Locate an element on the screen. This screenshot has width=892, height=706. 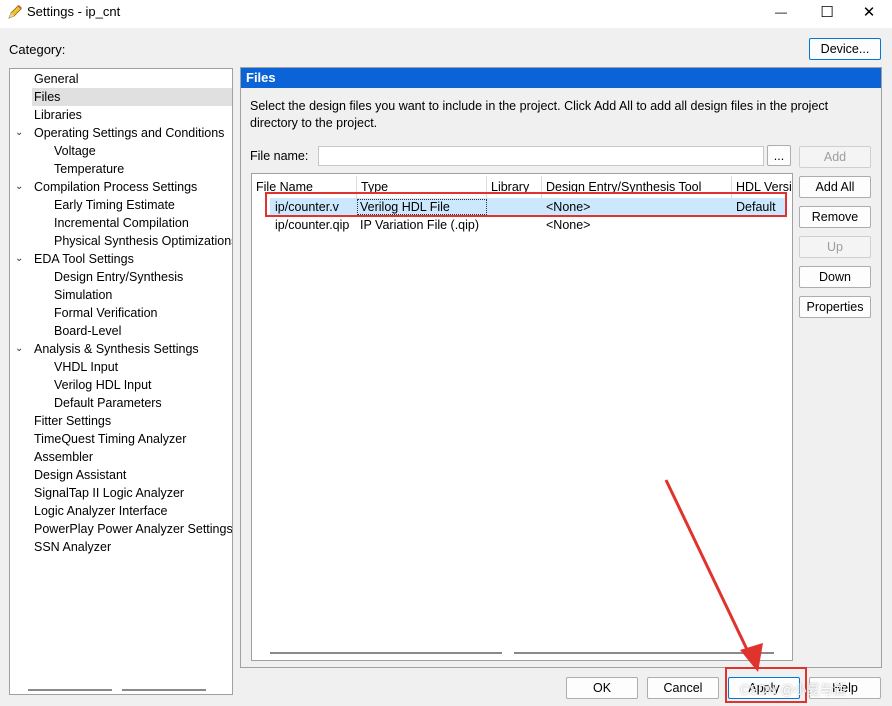
tree-item: Verilog HDL Input is located at coordinates (121, 385).